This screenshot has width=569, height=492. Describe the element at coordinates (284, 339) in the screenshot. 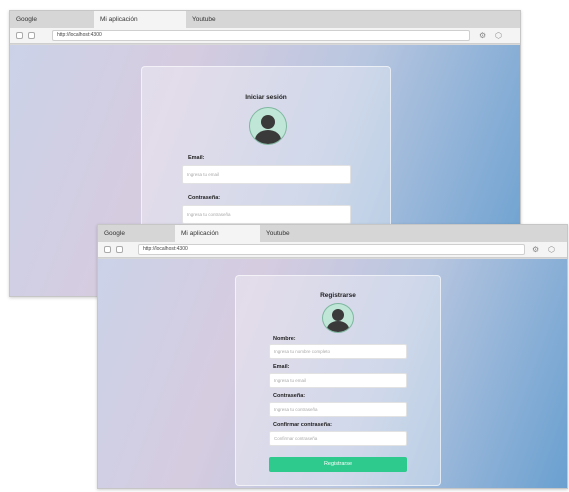

I see `name-label: Nombre:` at that location.